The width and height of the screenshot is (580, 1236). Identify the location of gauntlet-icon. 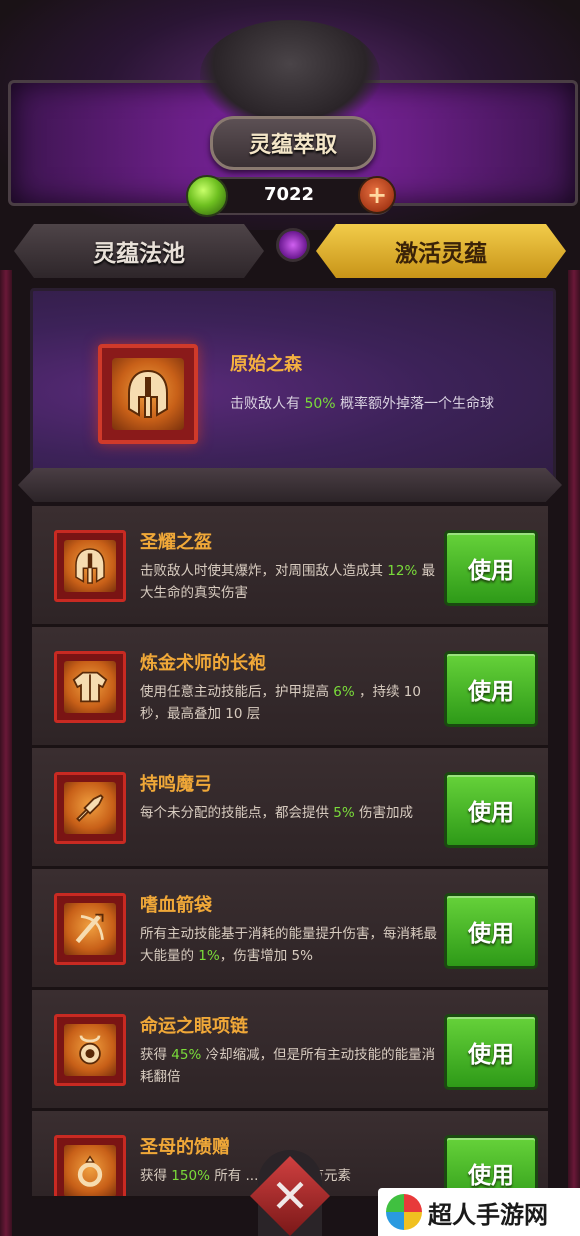
(90, 808).